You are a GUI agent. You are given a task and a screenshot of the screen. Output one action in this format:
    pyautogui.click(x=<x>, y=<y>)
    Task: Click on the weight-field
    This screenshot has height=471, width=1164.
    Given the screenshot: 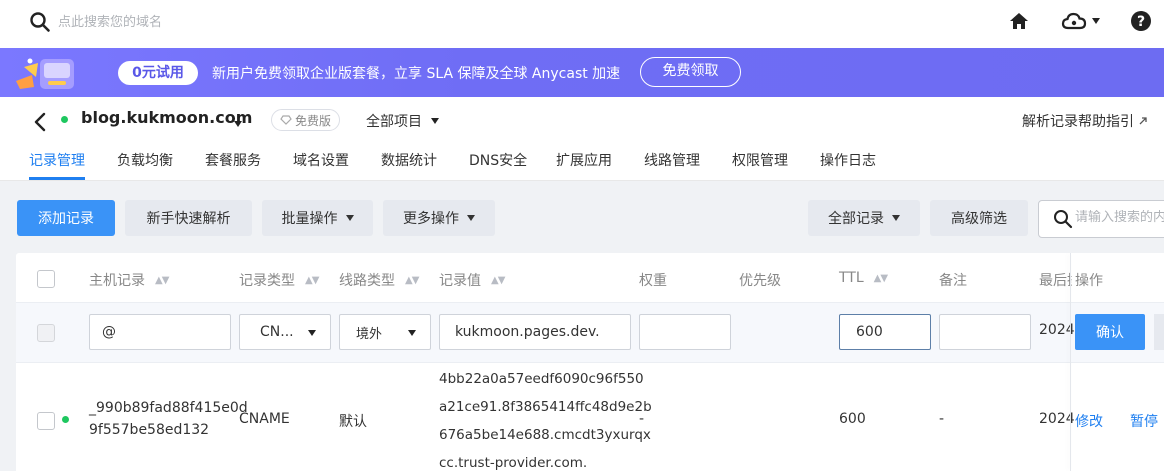 What is the action you would take?
    pyautogui.click(x=685, y=332)
    